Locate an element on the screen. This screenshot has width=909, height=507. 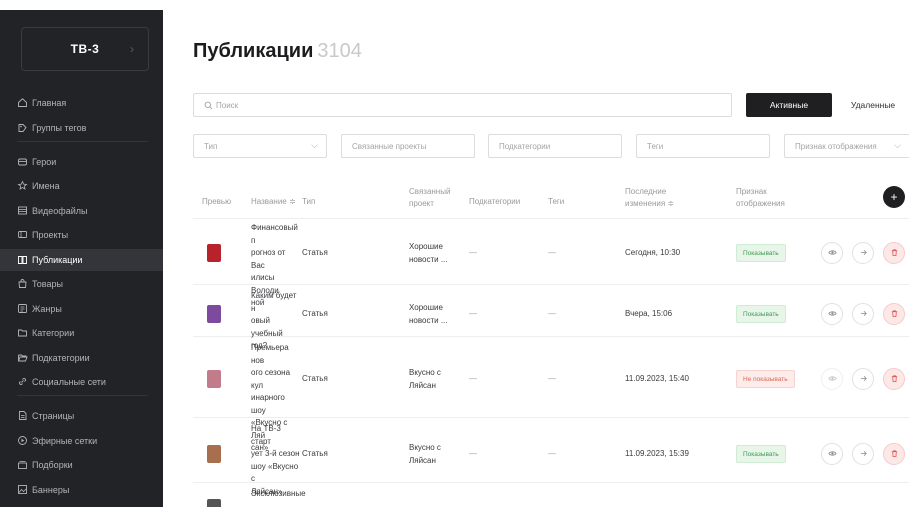
filter-tags: Теги is located at coordinates (703, 146).